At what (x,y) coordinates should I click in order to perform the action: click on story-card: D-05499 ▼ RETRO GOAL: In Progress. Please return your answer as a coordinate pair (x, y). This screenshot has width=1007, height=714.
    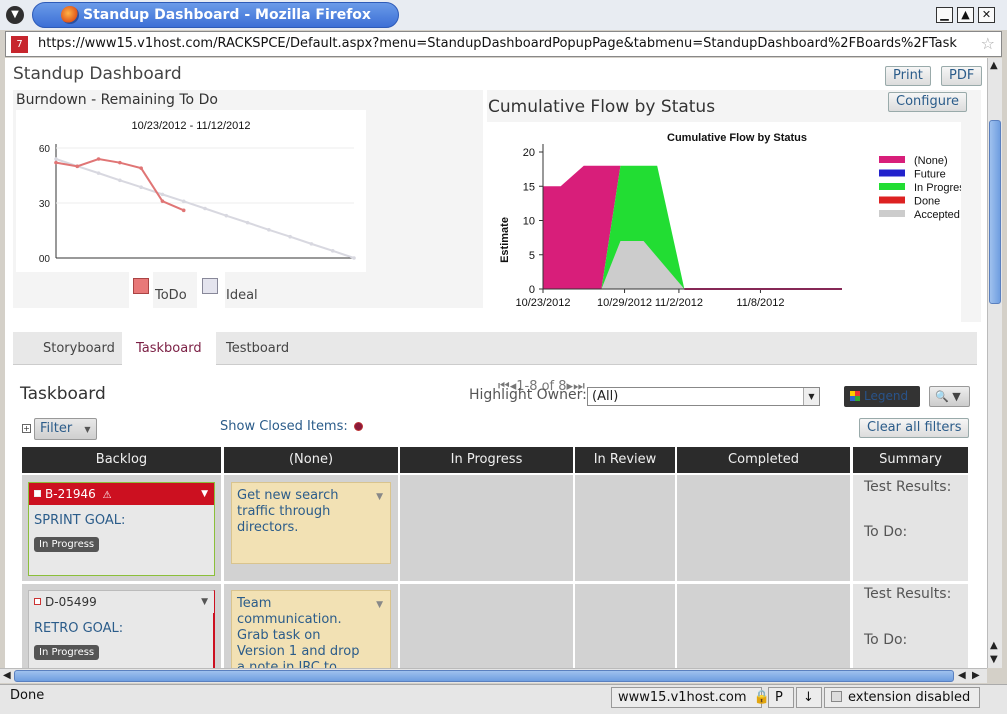
    Looking at the image, I should click on (121, 629).